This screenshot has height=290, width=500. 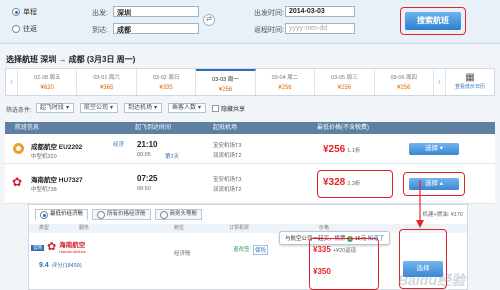 What do you see at coordinates (144, 155) in the screenshot?
I see `arrive-time: 00:05` at bounding box center [144, 155].